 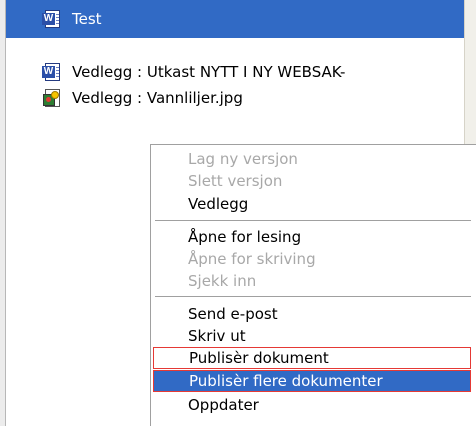 I want to click on menu-item-label: Slett versjon, so click(x=235, y=181).